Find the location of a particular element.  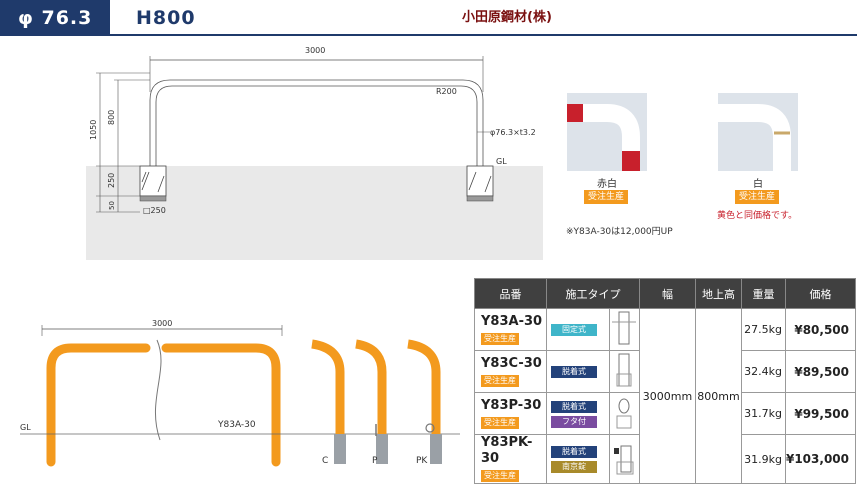

row-weight: 32.4kg is located at coordinates (763, 371).